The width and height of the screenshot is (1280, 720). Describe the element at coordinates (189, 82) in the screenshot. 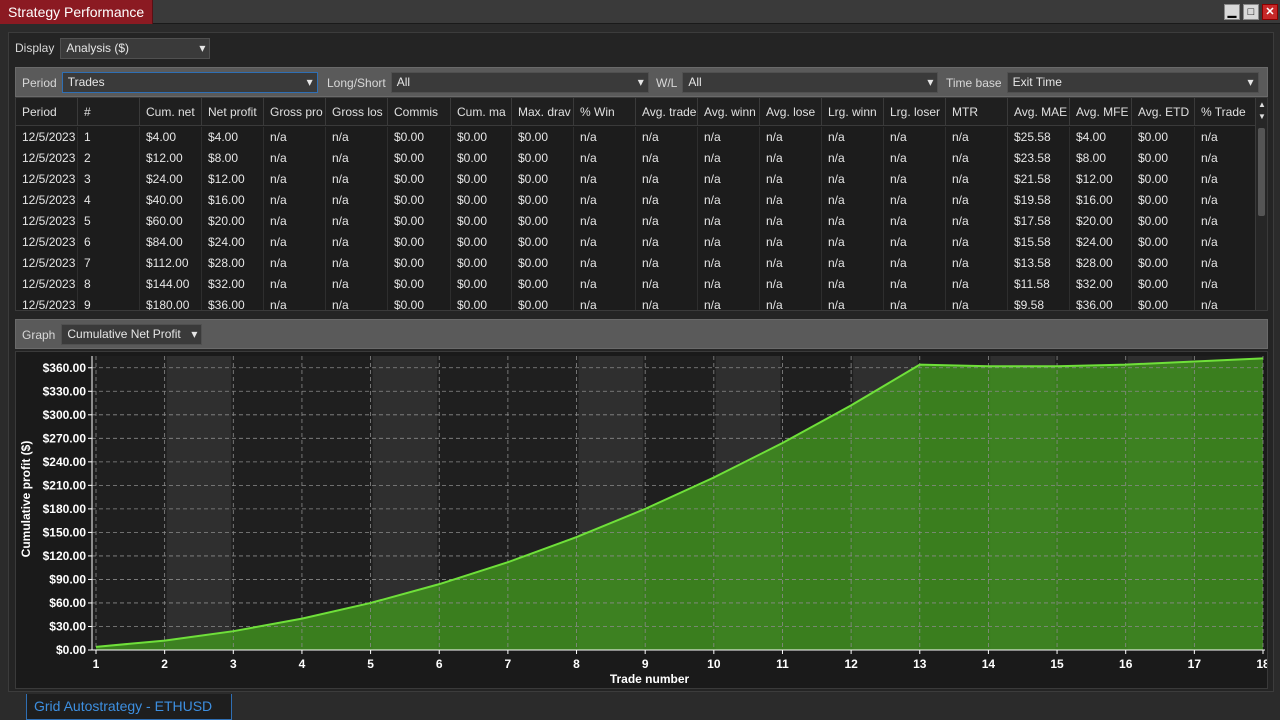

I see `period-select: Trades ▾` at that location.